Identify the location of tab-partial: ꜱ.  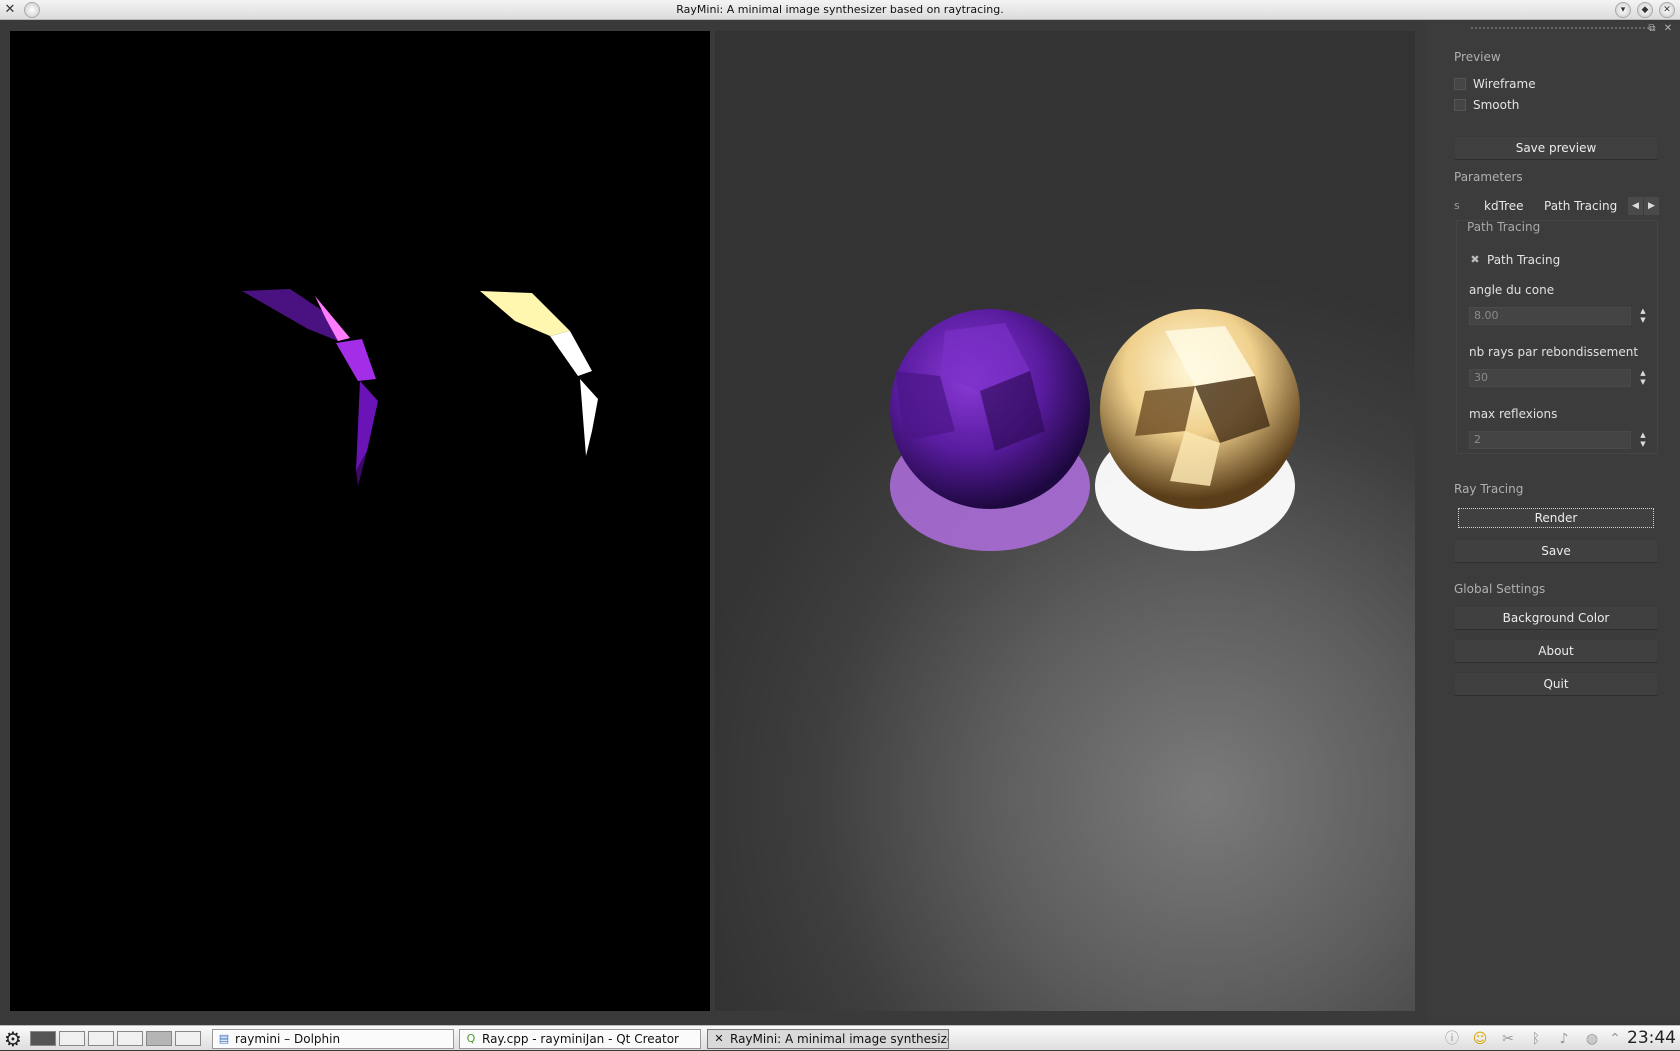
(1457, 205).